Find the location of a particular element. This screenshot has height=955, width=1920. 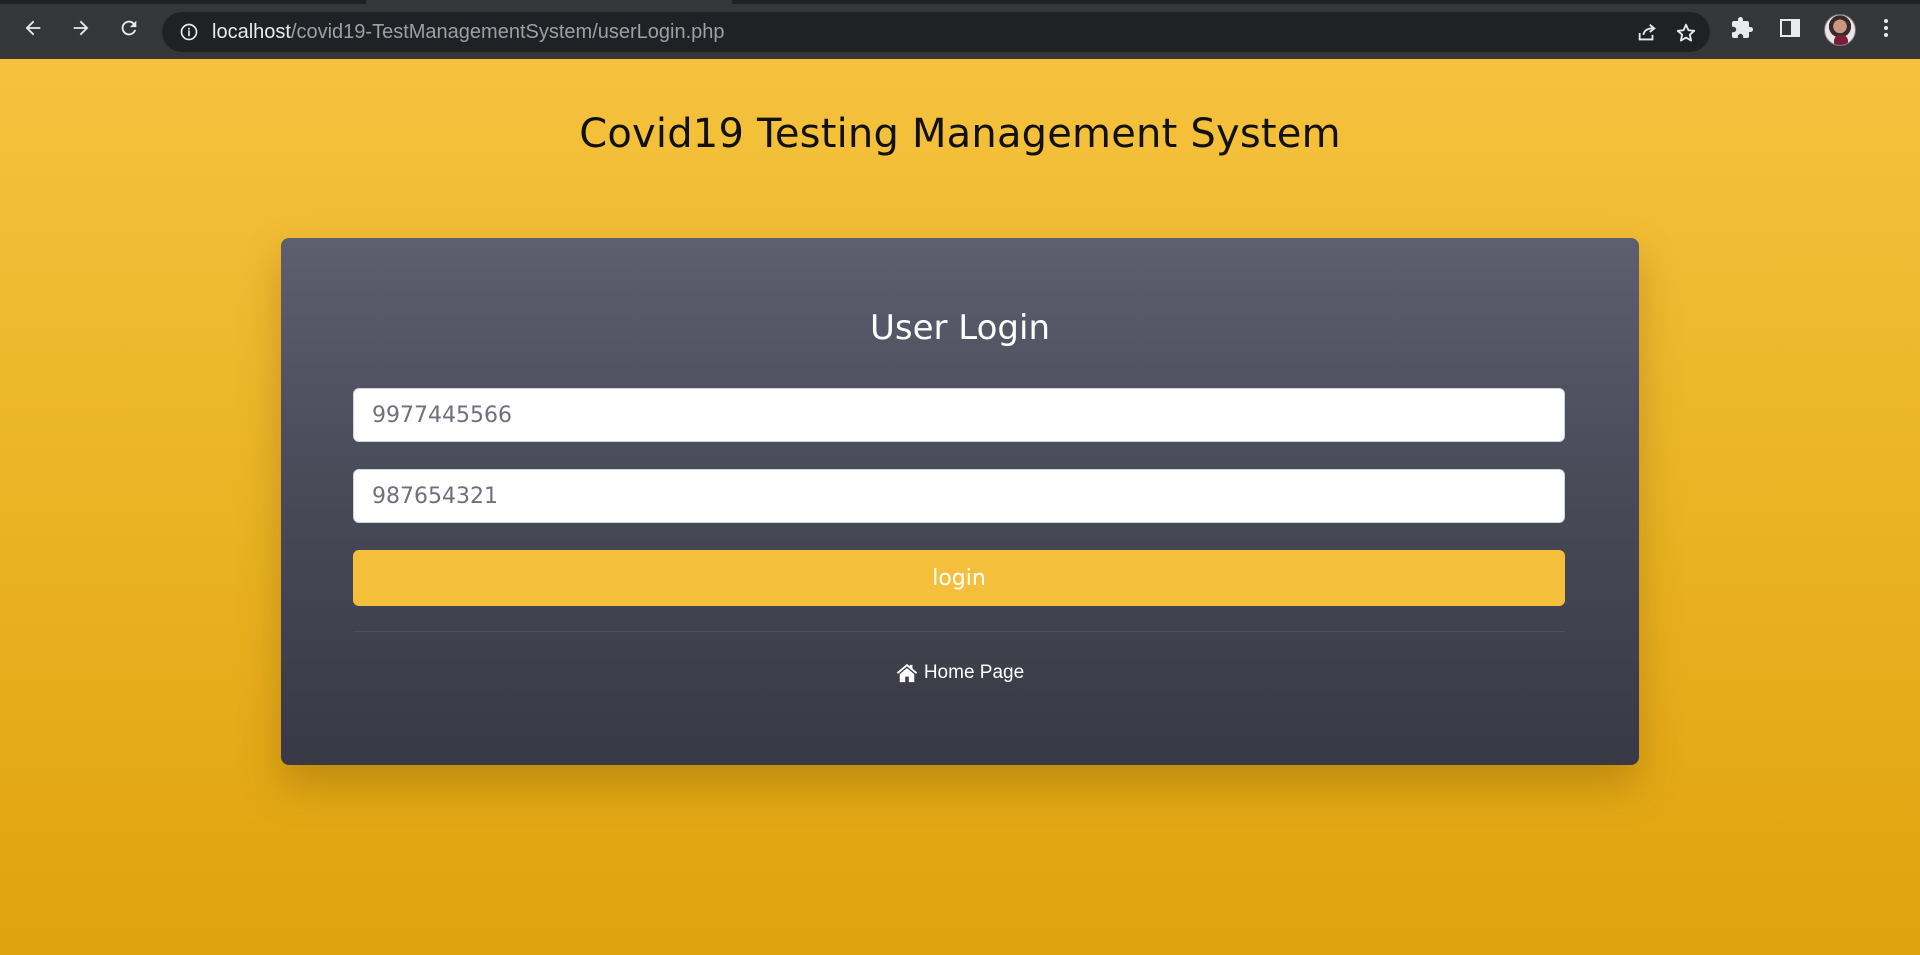

reload-icon is located at coordinates (129, 30).